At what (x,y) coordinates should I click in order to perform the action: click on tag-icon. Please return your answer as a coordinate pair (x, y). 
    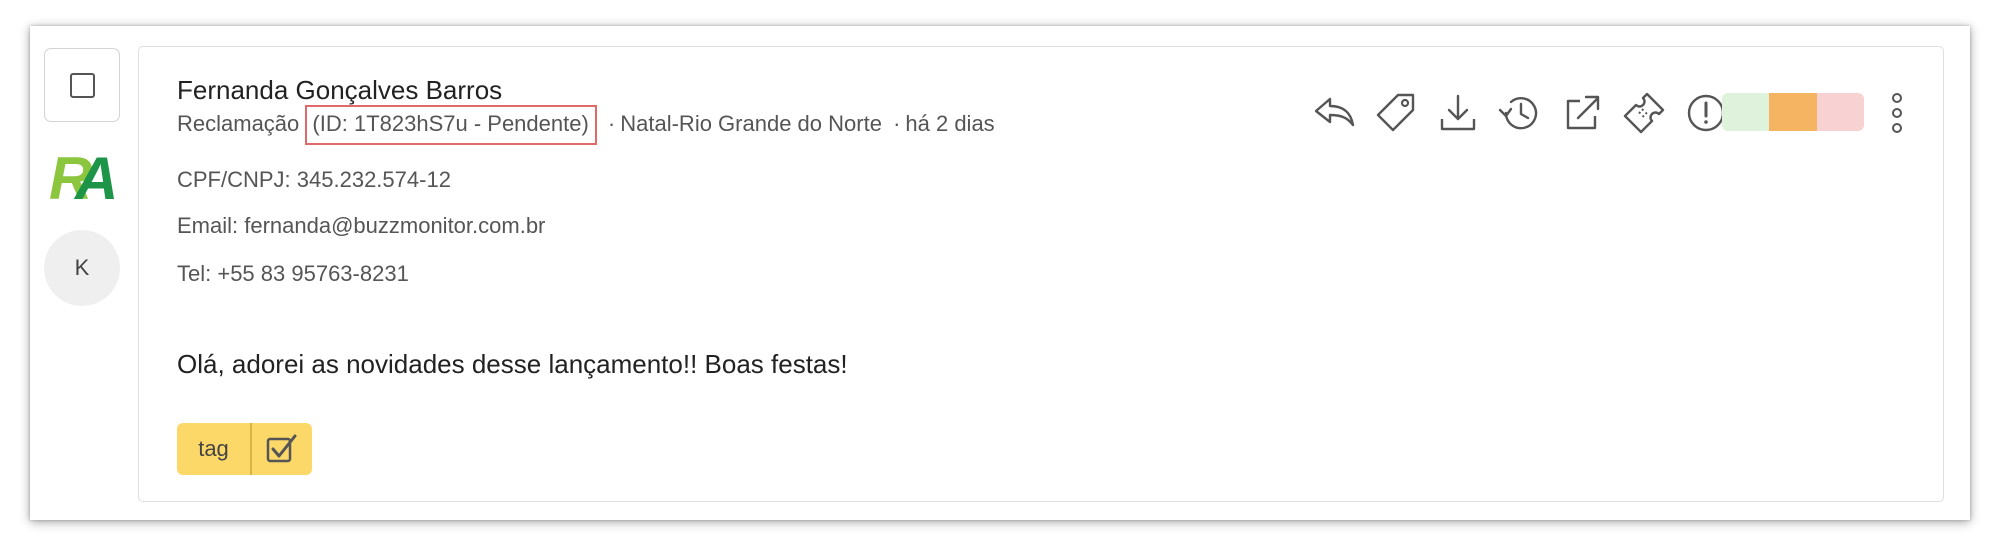
    Looking at the image, I should click on (1395, 112).